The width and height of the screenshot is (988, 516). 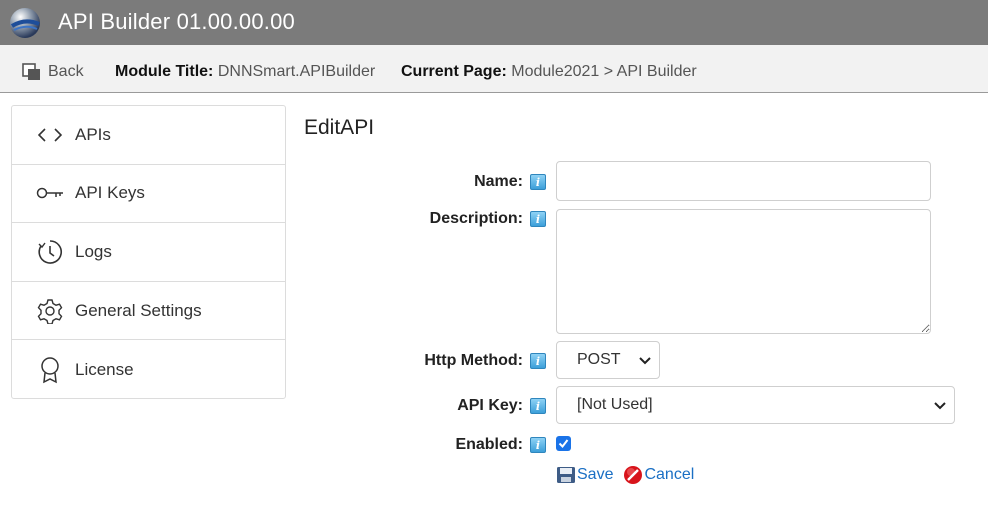 I want to click on module-title: Module Title: DNNSmart.APIBuilder, so click(x=245, y=72).